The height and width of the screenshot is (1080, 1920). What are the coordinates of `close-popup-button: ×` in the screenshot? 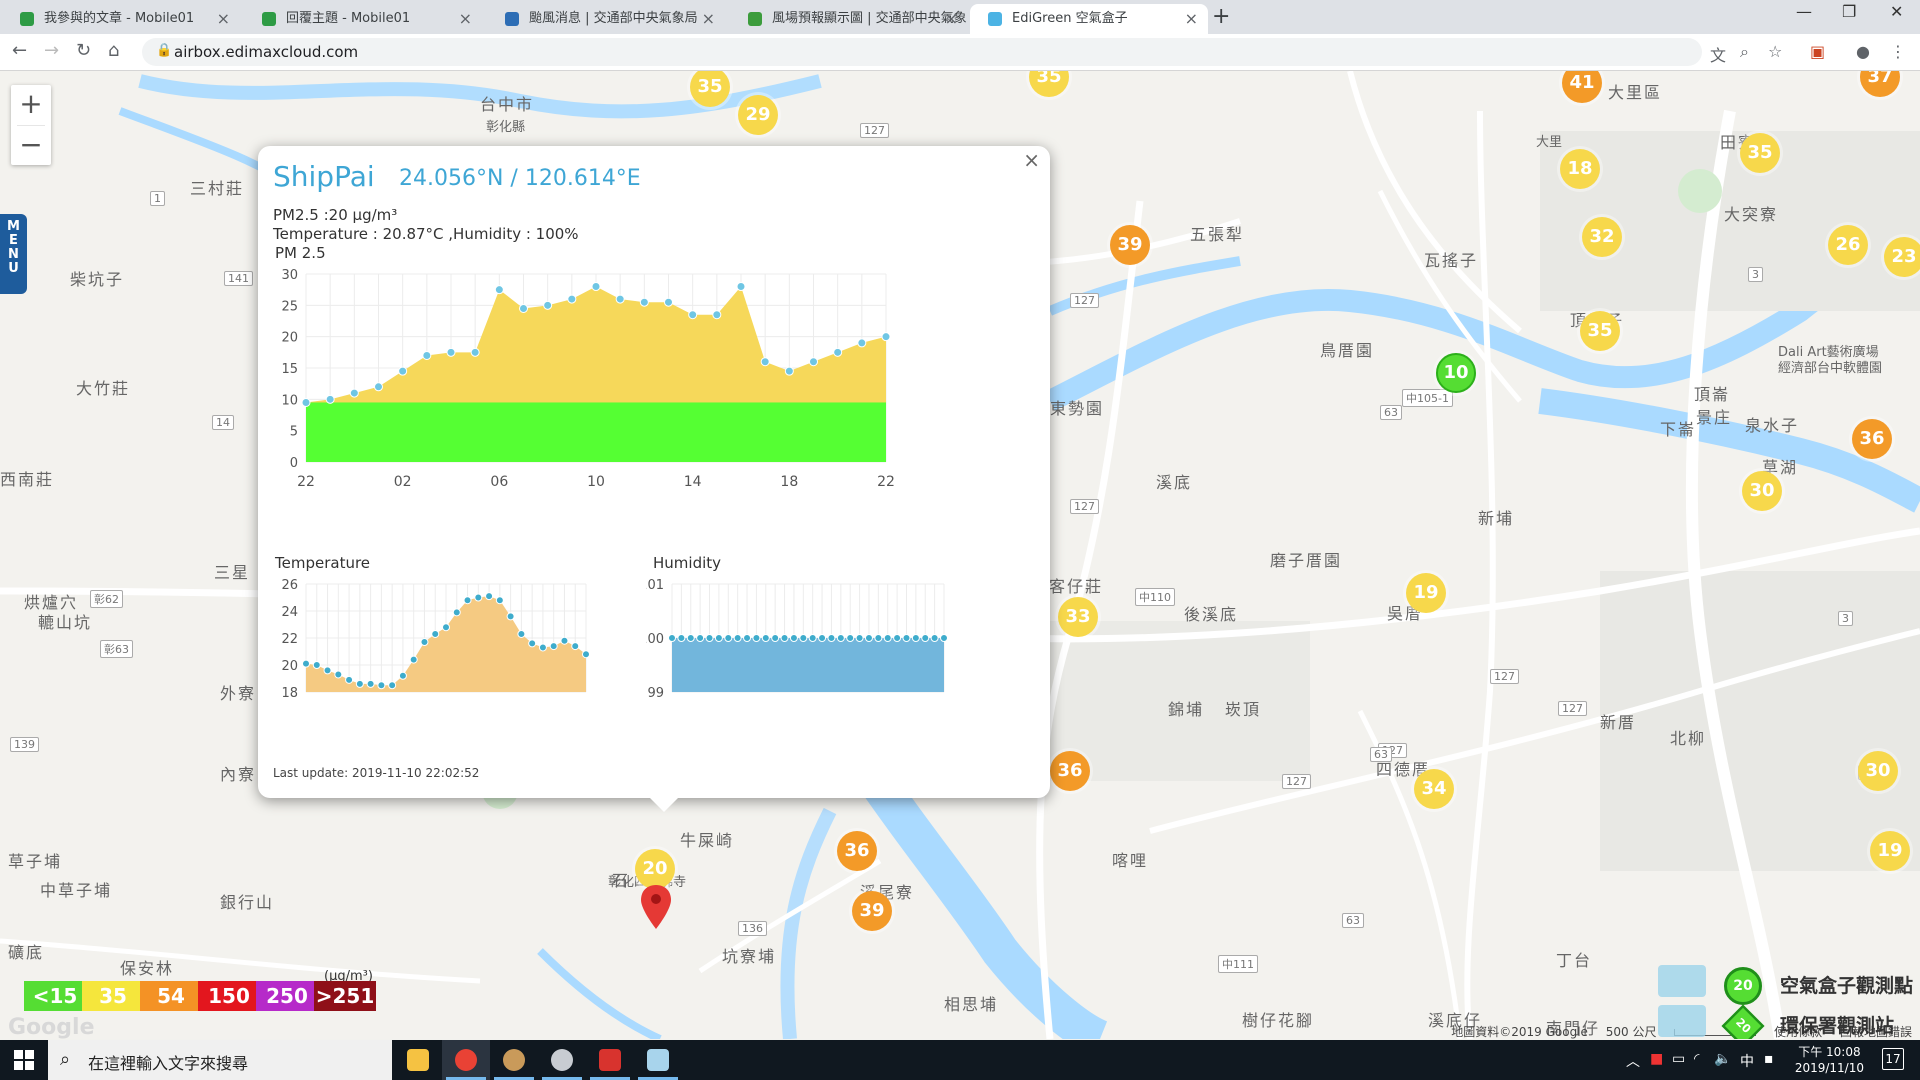 It's located at (1031, 160).